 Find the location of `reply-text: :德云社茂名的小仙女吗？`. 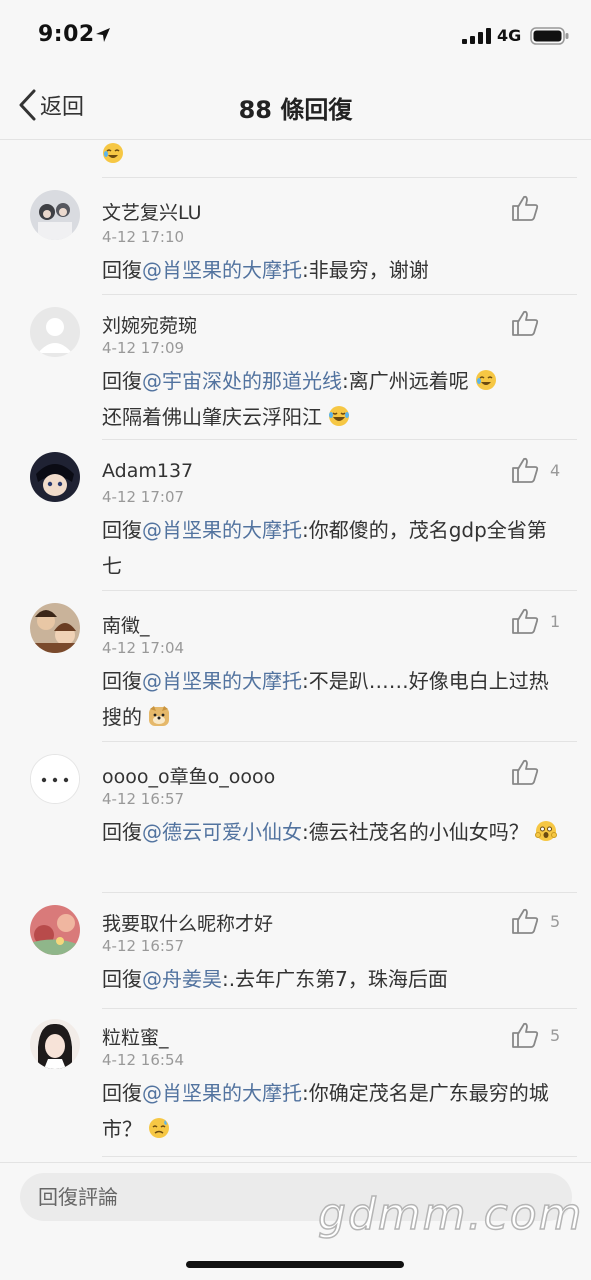

reply-text: :德云社茂名的小仙女吗？ is located at coordinates (415, 832).